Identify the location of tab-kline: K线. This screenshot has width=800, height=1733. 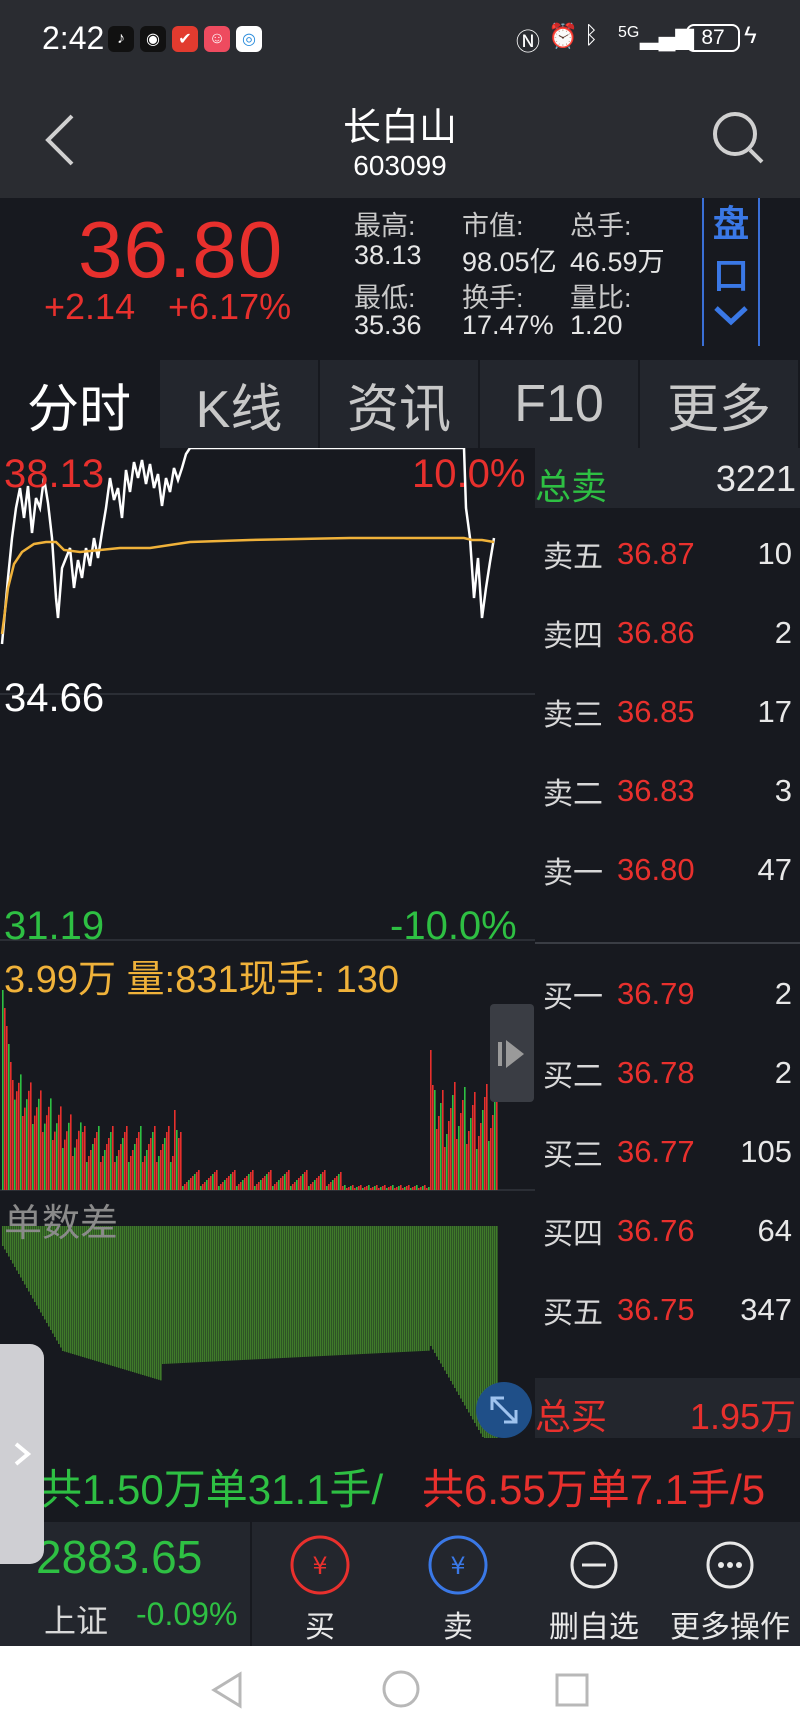
(240, 404).